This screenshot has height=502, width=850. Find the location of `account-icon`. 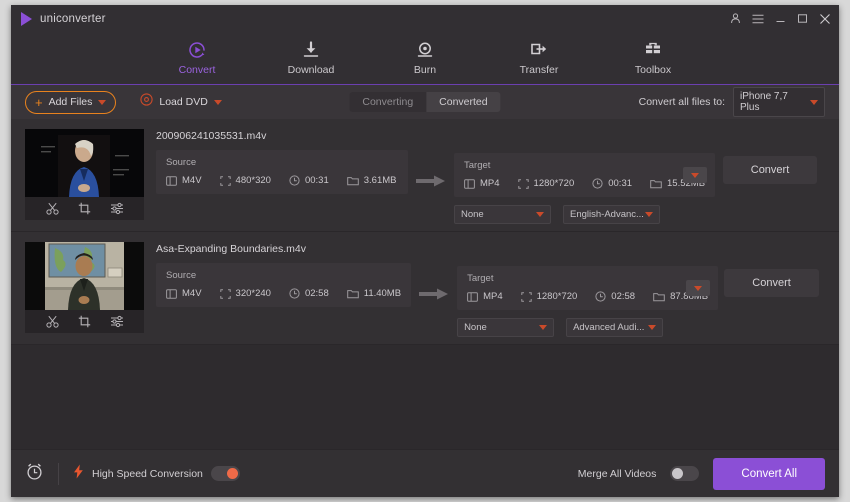

account-icon is located at coordinates (735, 18).